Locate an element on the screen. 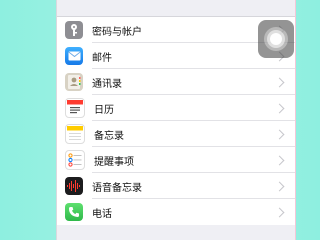 The height and width of the screenshot is (240, 320). settings-item-label: 备忘录 is located at coordinates (109, 136).